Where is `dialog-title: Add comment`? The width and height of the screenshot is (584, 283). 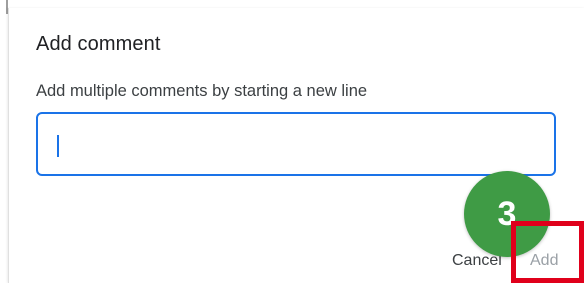 dialog-title: Add comment is located at coordinates (98, 44).